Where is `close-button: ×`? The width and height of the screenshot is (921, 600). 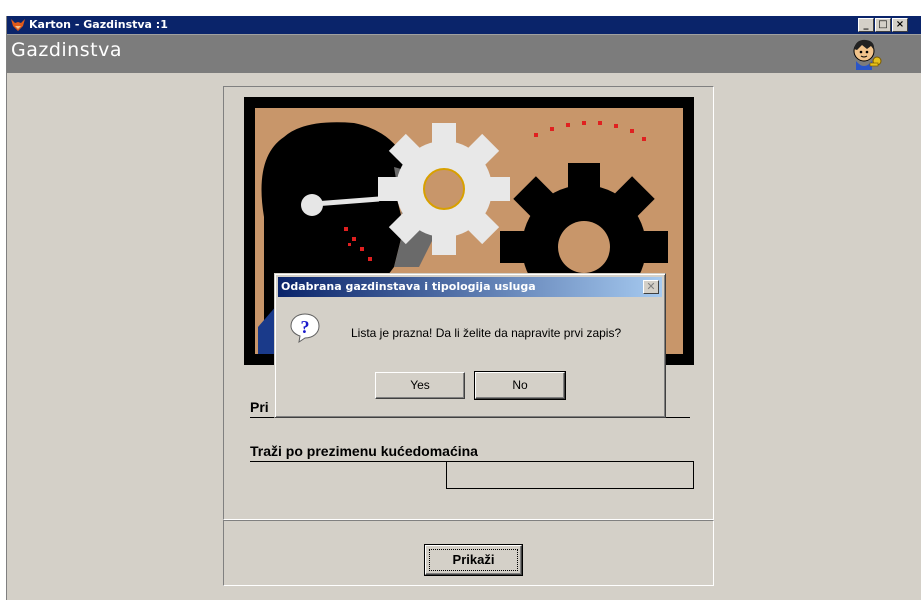
close-button: × is located at coordinates (900, 25).